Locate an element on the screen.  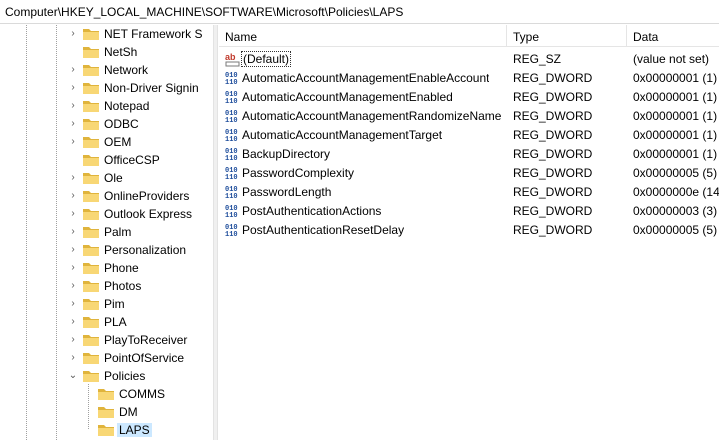
collapse-chevron-icon: ⌄ is located at coordinates (73, 376).